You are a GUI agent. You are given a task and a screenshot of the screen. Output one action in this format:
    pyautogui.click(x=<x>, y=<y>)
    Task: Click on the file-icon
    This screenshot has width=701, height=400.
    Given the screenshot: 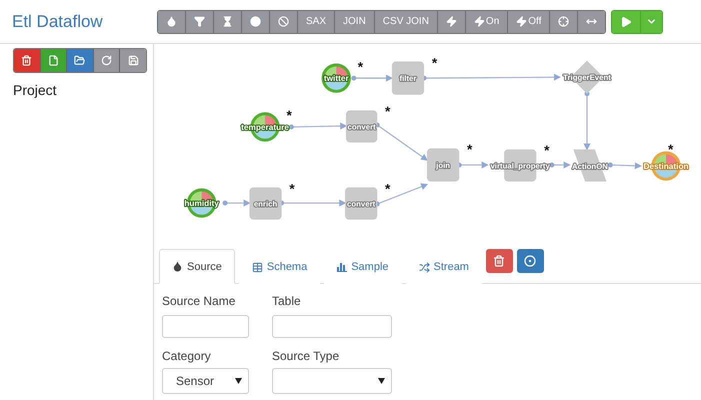 What is the action you would take?
    pyautogui.click(x=53, y=60)
    